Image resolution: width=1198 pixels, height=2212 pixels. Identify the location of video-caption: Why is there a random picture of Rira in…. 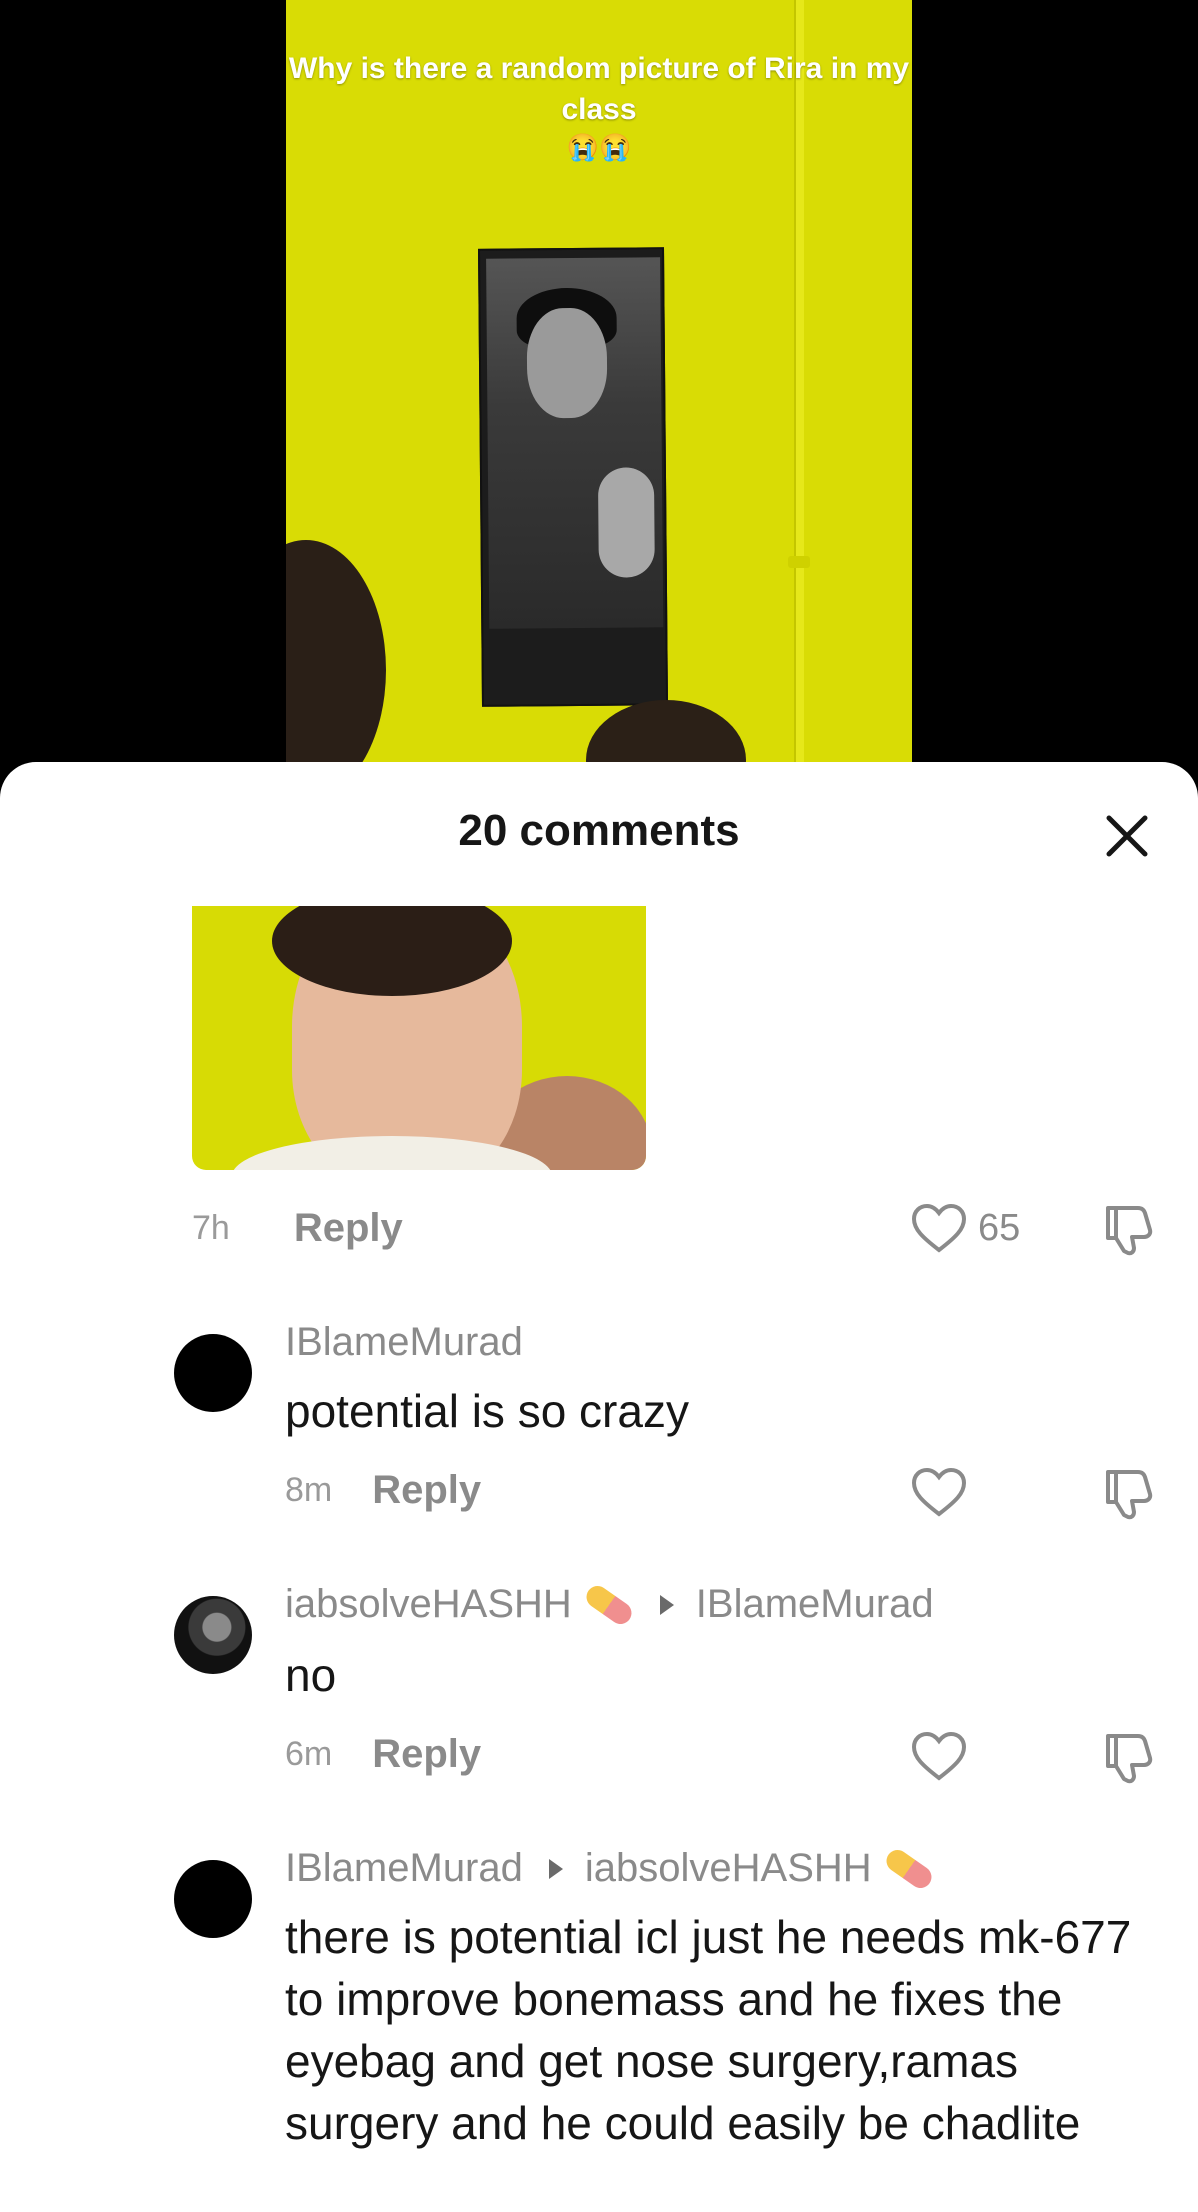
(599, 89).